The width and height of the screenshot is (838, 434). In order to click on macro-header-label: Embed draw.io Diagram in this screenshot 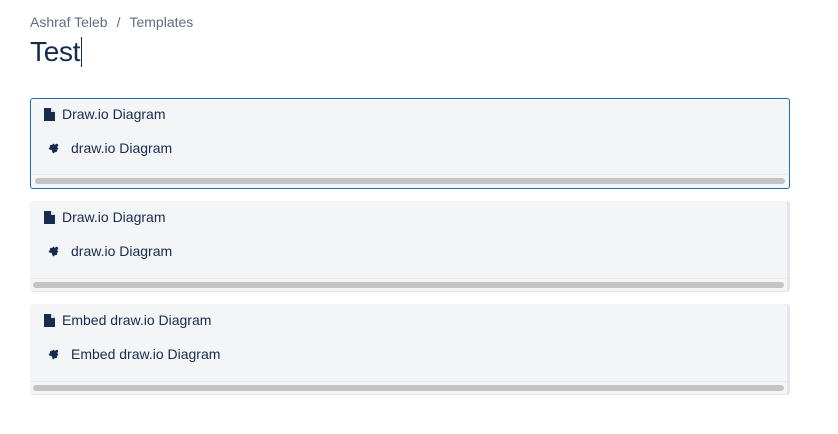, I will do `click(137, 320)`.